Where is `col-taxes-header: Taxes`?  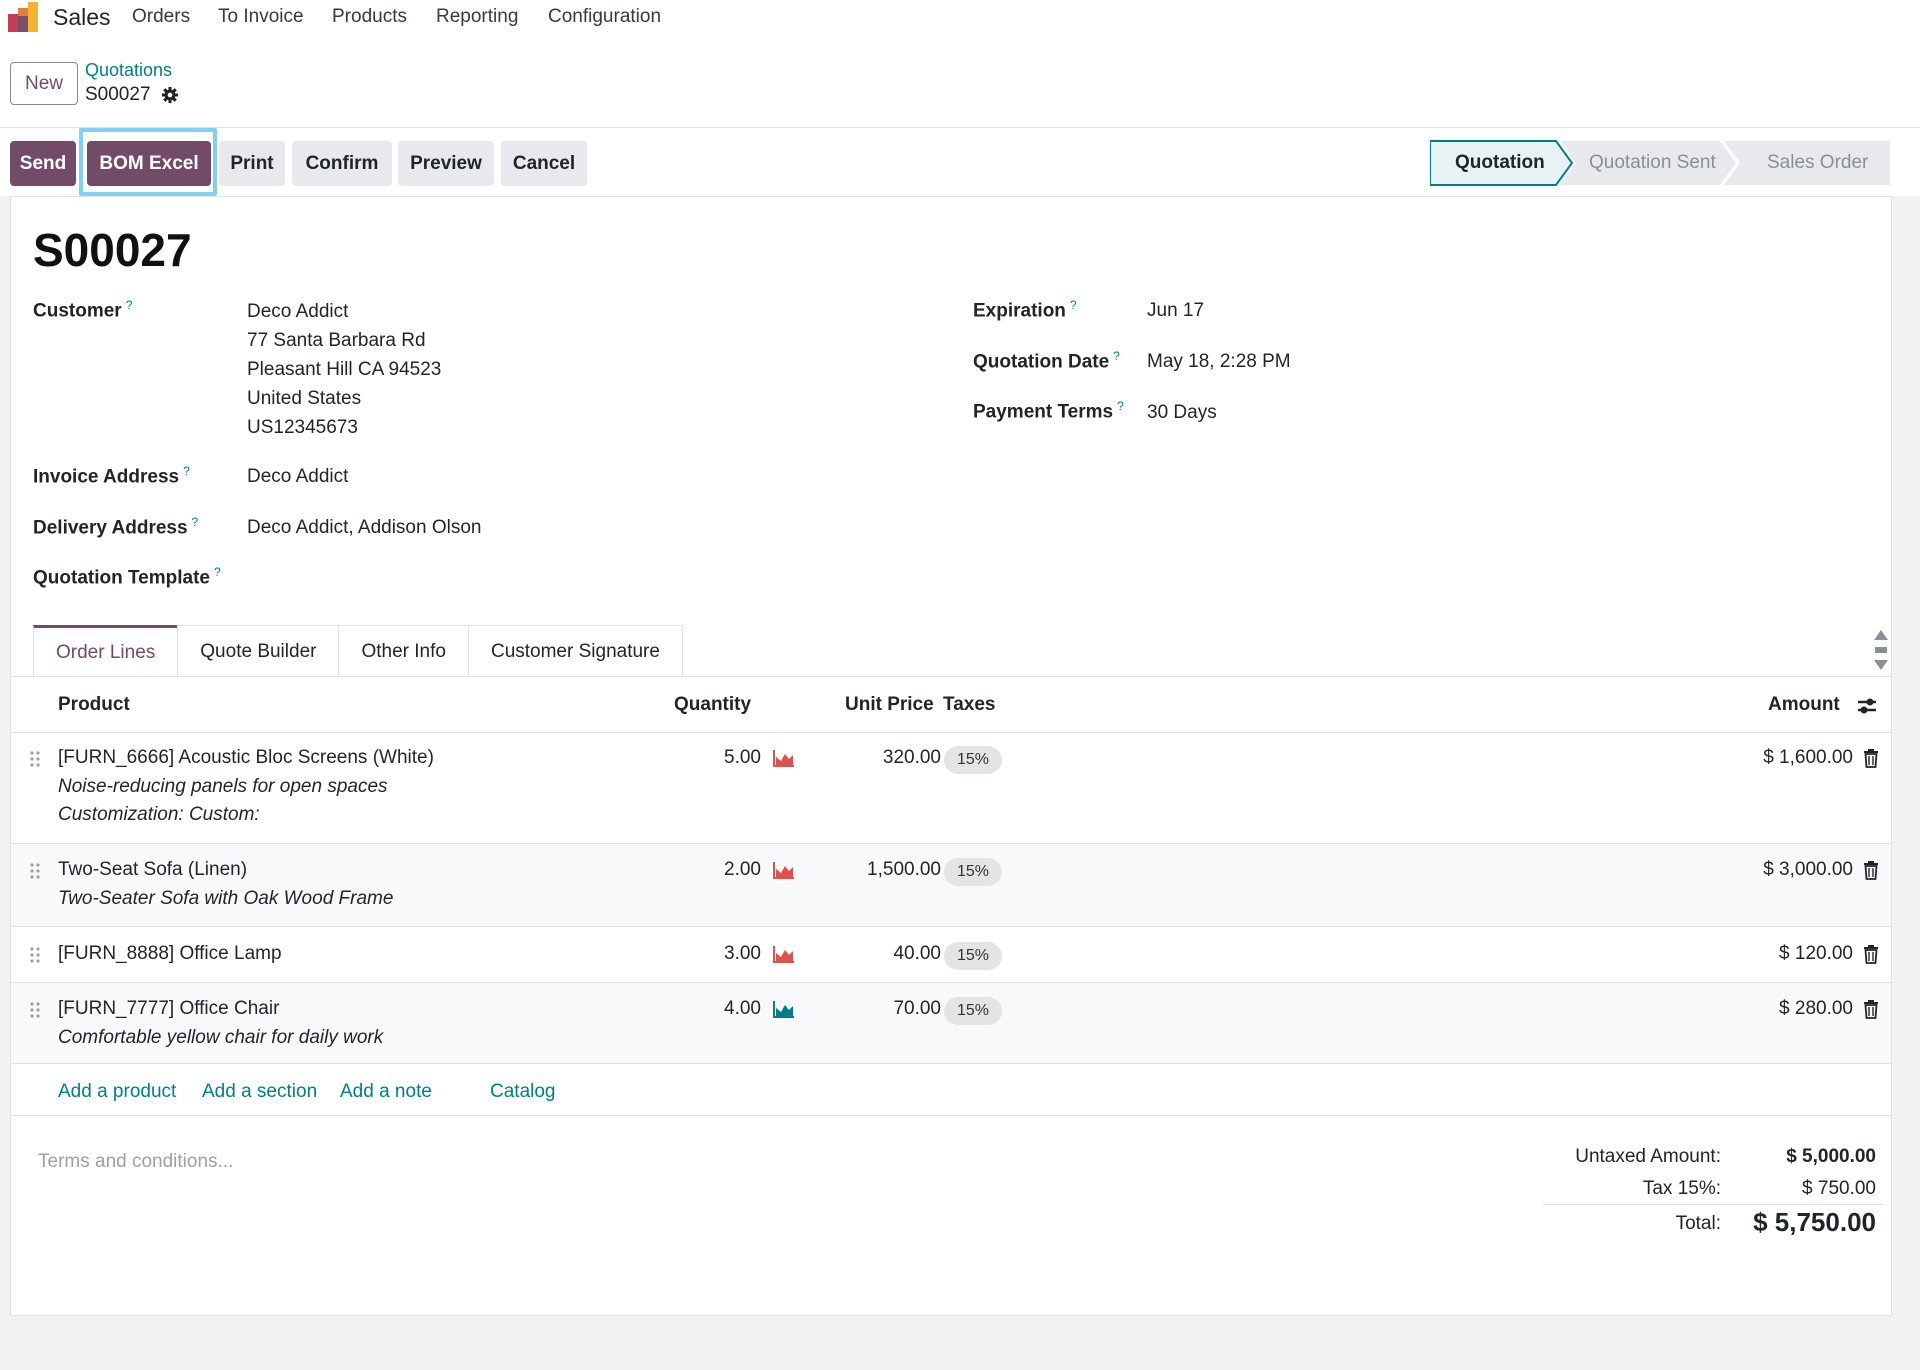 col-taxes-header: Taxes is located at coordinates (969, 705).